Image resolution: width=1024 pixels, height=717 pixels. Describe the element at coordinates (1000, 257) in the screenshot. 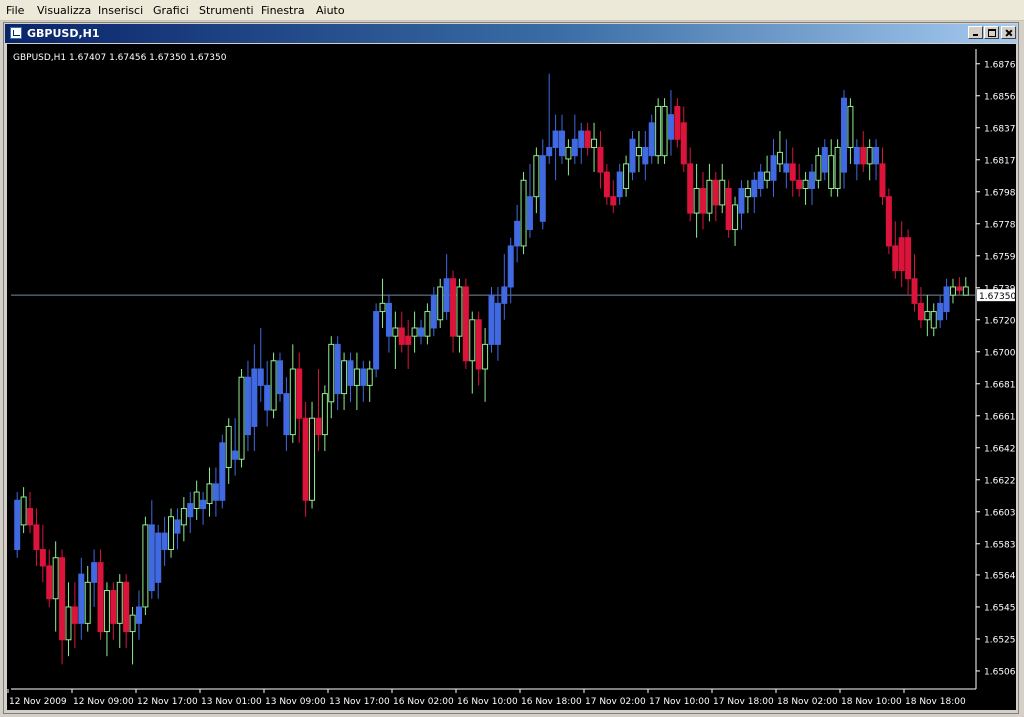

I see `y-tick-label: 1.67590` at that location.